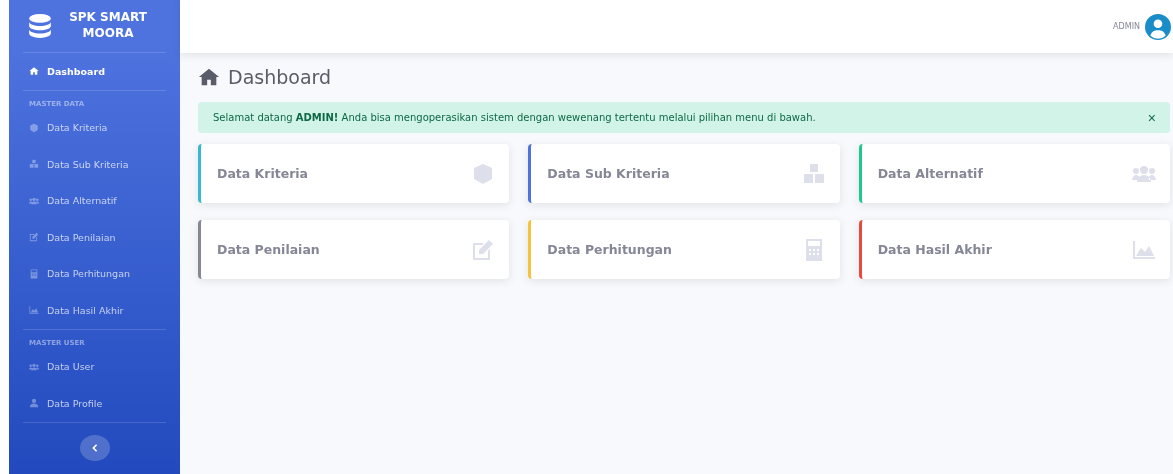 Image resolution: width=1173 pixels, height=474 pixels. What do you see at coordinates (280, 77) in the screenshot?
I see `page-title: Dashboard` at bounding box center [280, 77].